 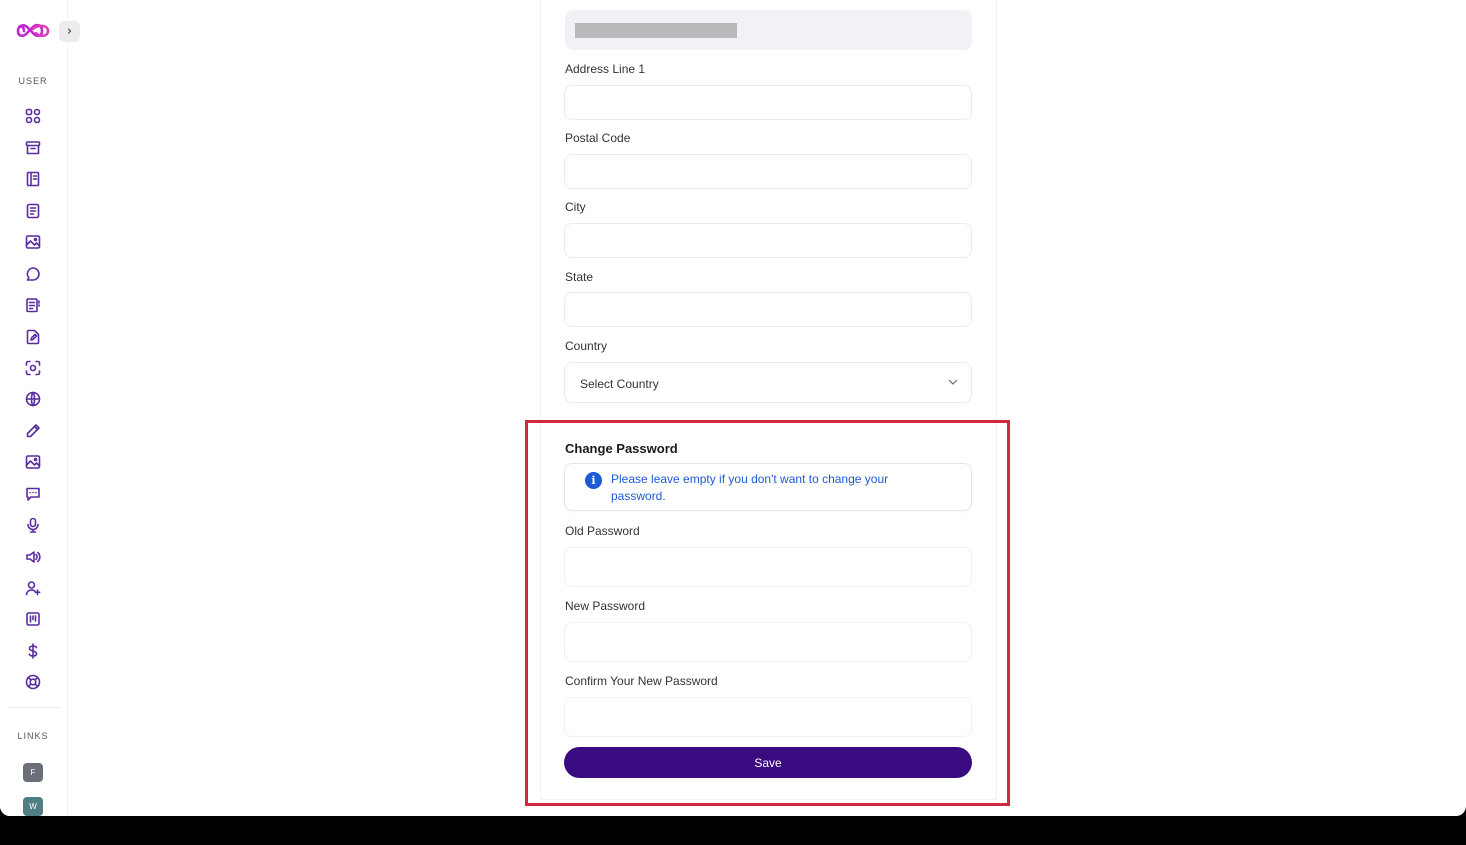 What do you see at coordinates (32, 650) in the screenshot?
I see `dollar-icon` at bounding box center [32, 650].